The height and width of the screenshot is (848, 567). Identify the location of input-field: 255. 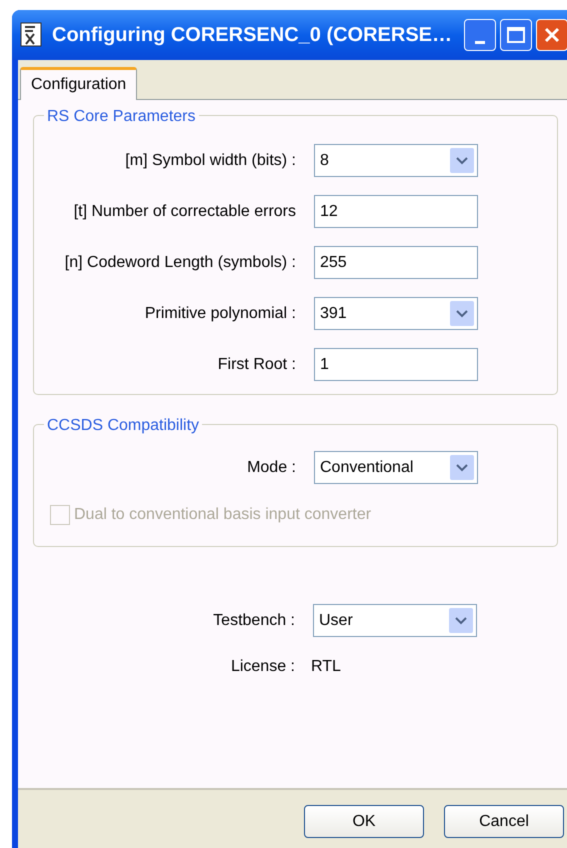
(396, 262).